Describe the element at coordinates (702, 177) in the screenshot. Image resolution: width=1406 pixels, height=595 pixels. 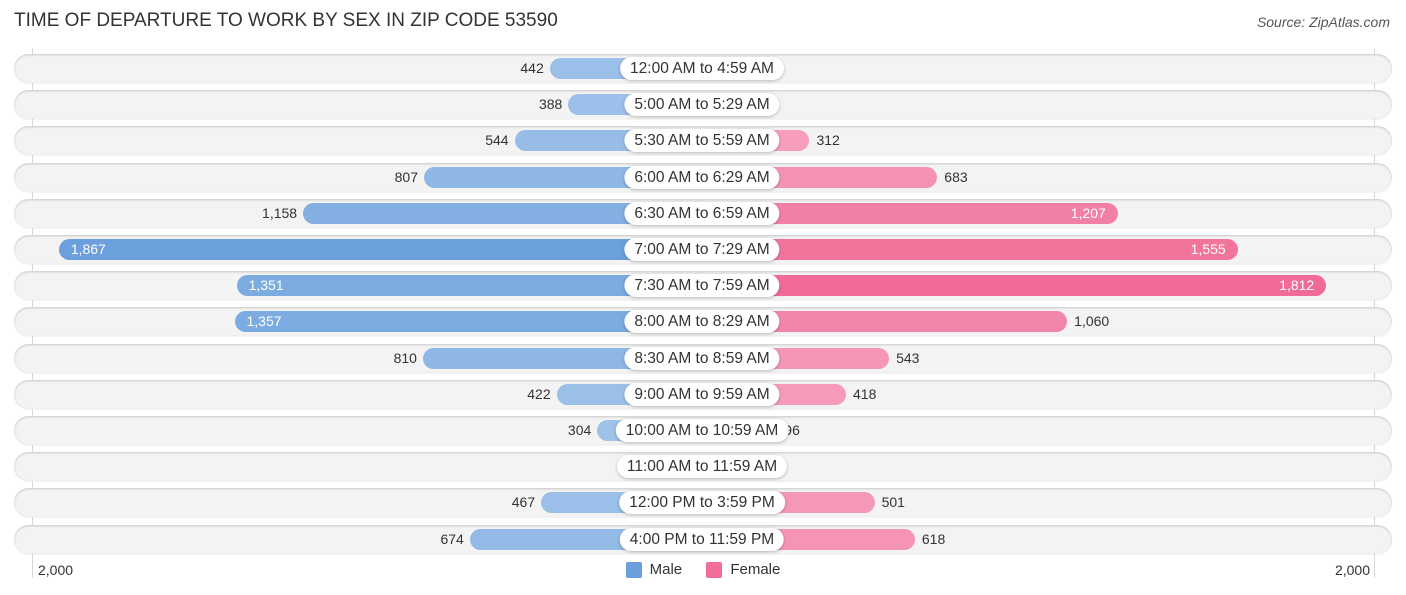
I see `category-label: 6:00 AM to 6:29 AM` at that location.